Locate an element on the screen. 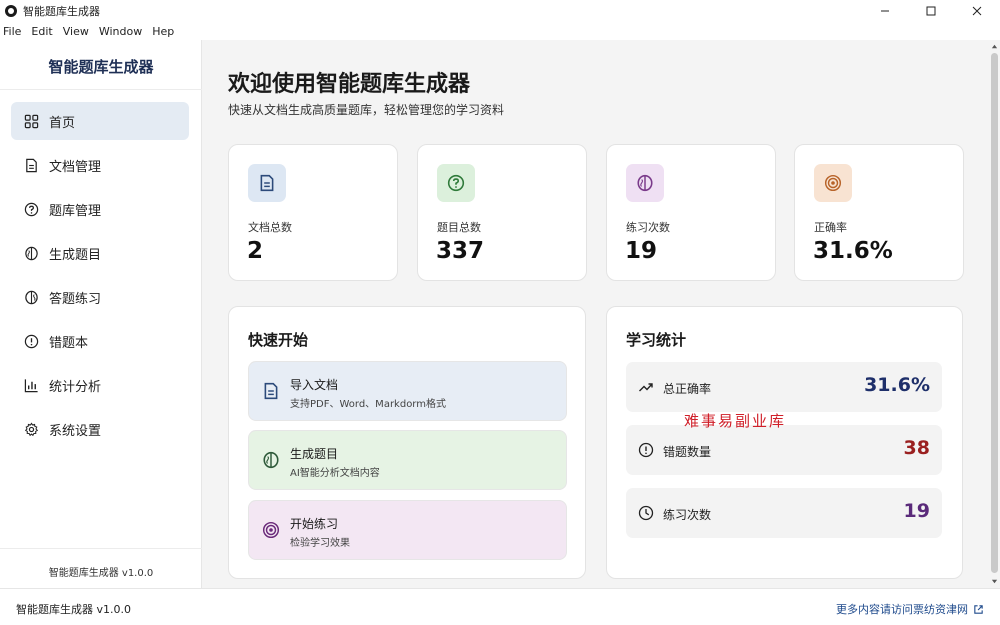  scroll-up-icon is located at coordinates (994, 46).